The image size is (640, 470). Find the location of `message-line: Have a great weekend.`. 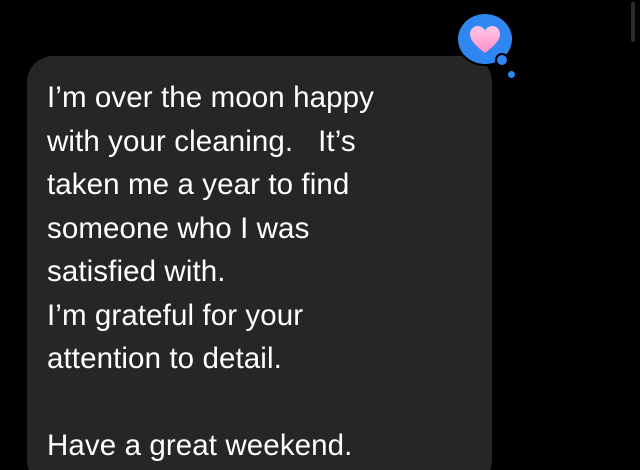

message-line: Have a great weekend. is located at coordinates (200, 445).